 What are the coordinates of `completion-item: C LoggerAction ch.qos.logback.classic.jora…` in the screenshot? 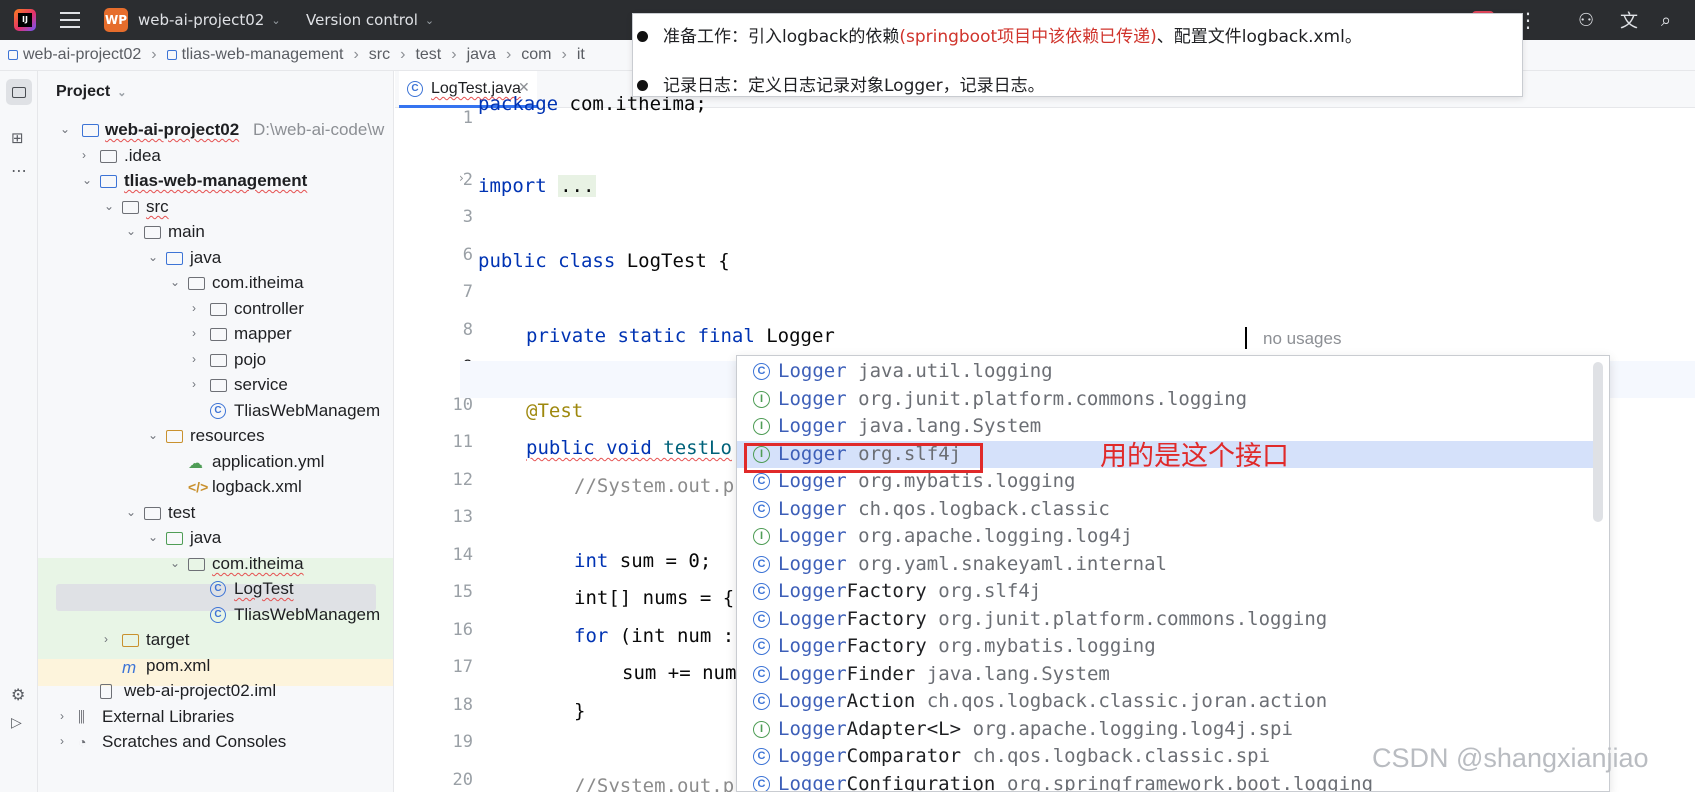 It's located at (1167, 701).